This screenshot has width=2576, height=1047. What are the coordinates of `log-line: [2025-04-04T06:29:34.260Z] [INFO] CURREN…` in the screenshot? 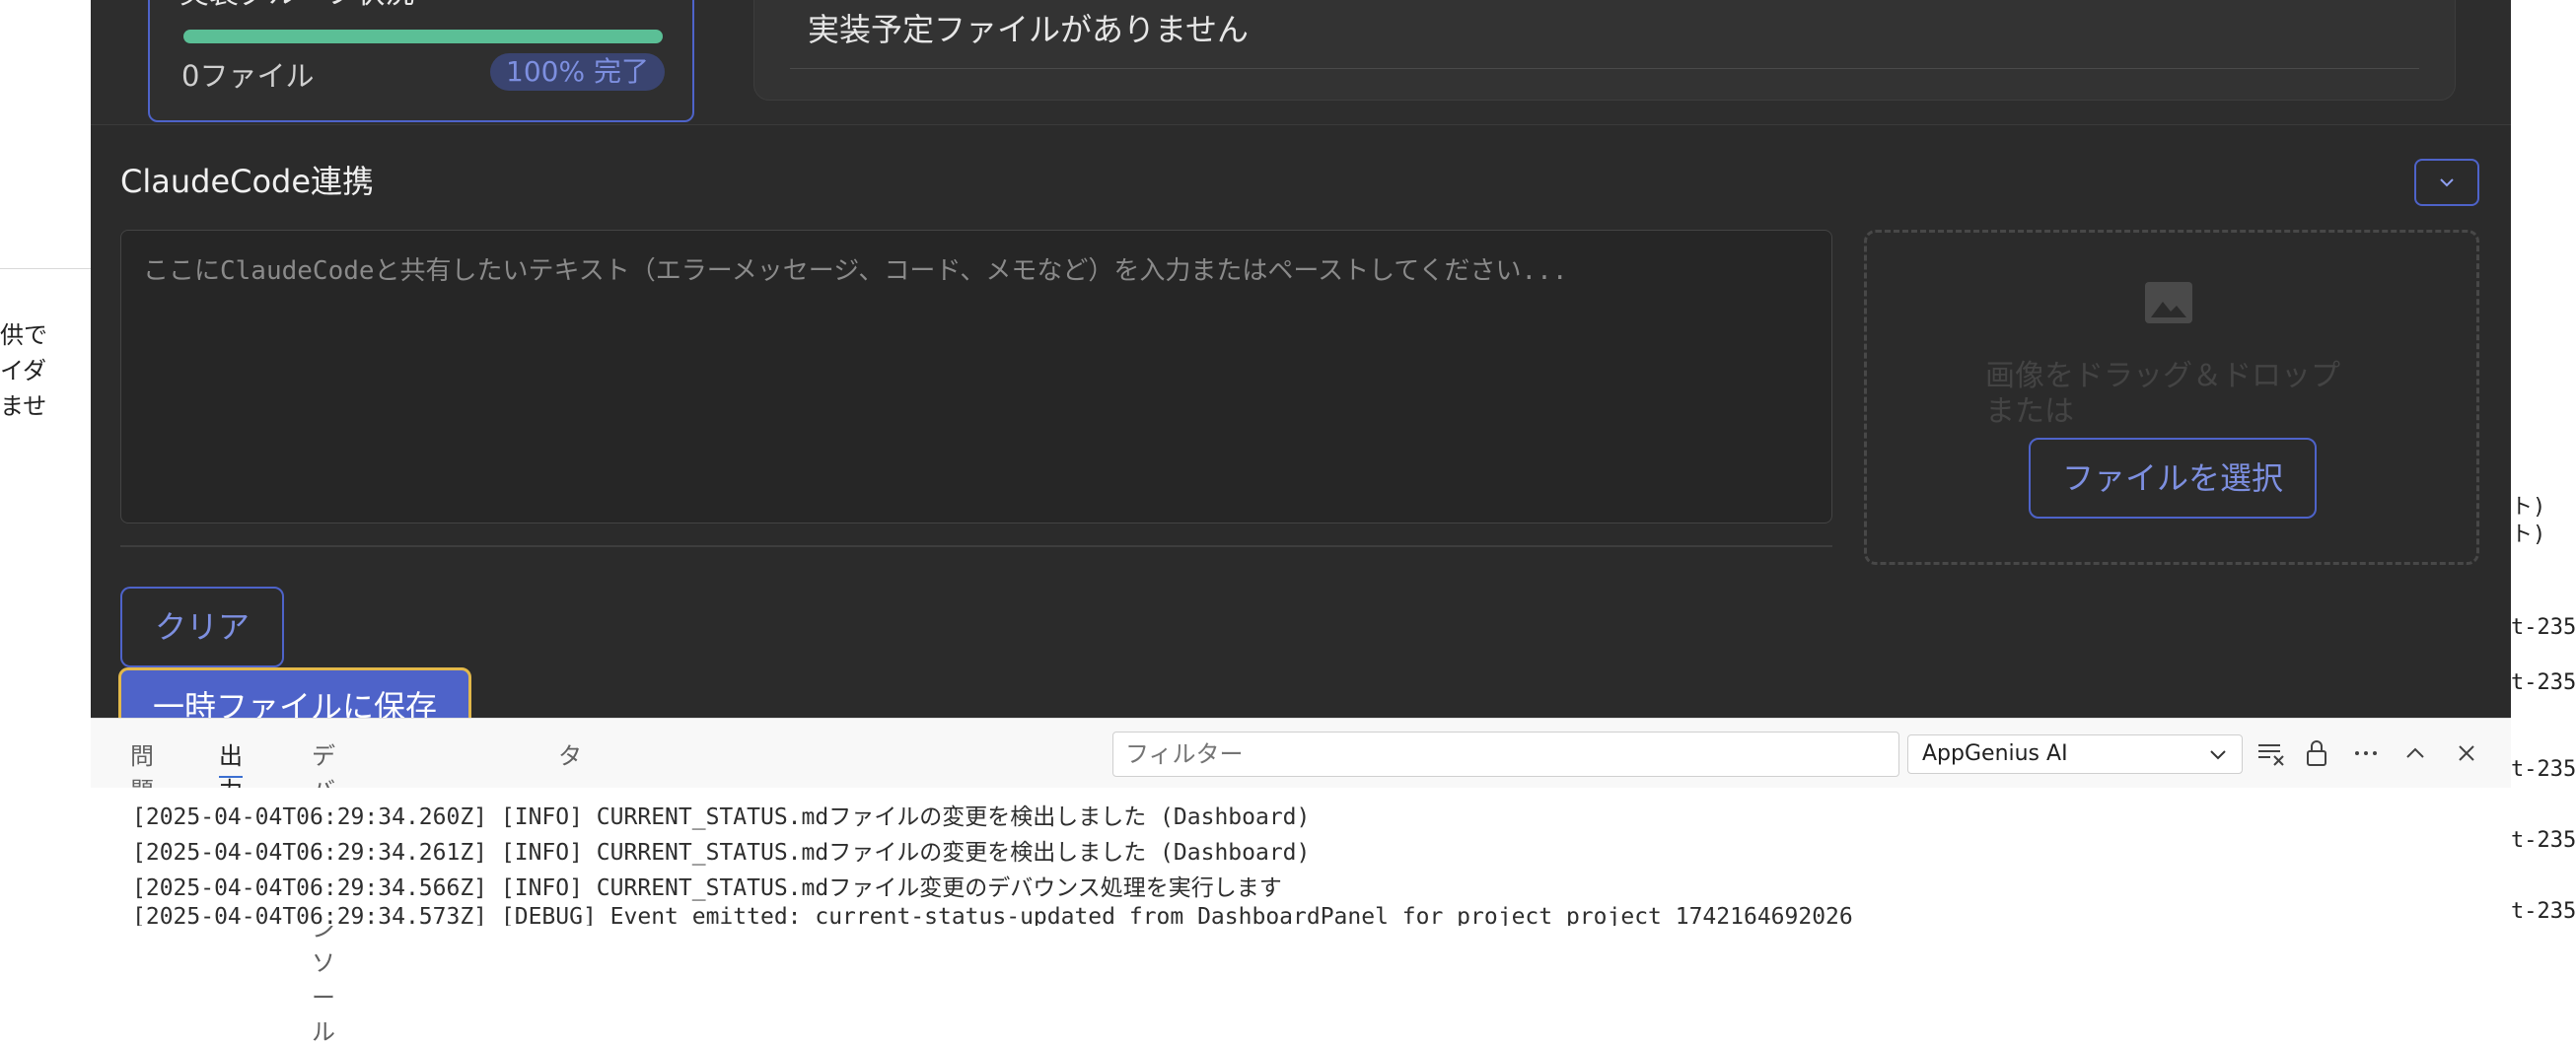 It's located at (721, 817).